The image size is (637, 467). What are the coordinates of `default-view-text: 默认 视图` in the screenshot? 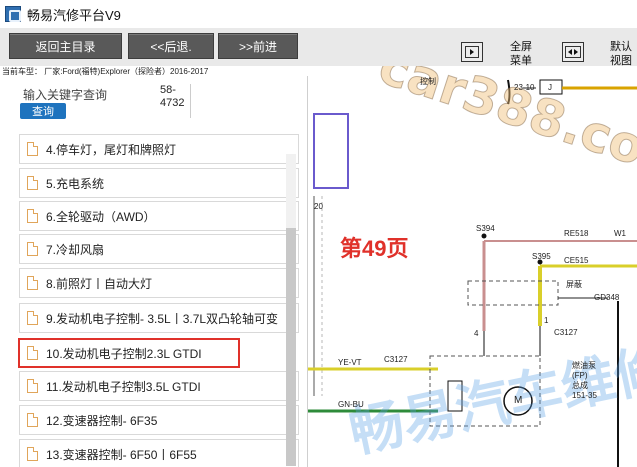 It's located at (621, 54).